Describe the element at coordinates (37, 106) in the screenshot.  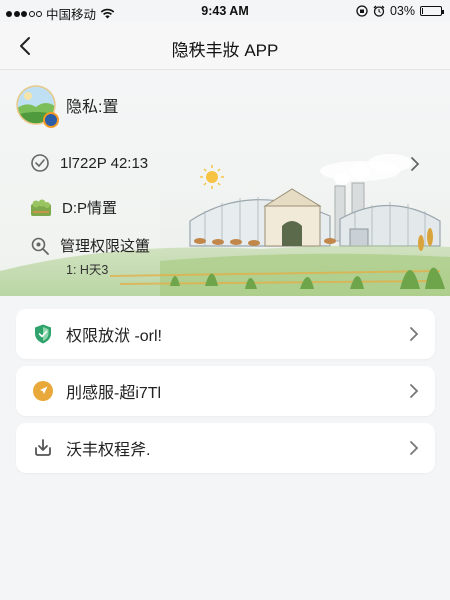
I see `avatar` at that location.